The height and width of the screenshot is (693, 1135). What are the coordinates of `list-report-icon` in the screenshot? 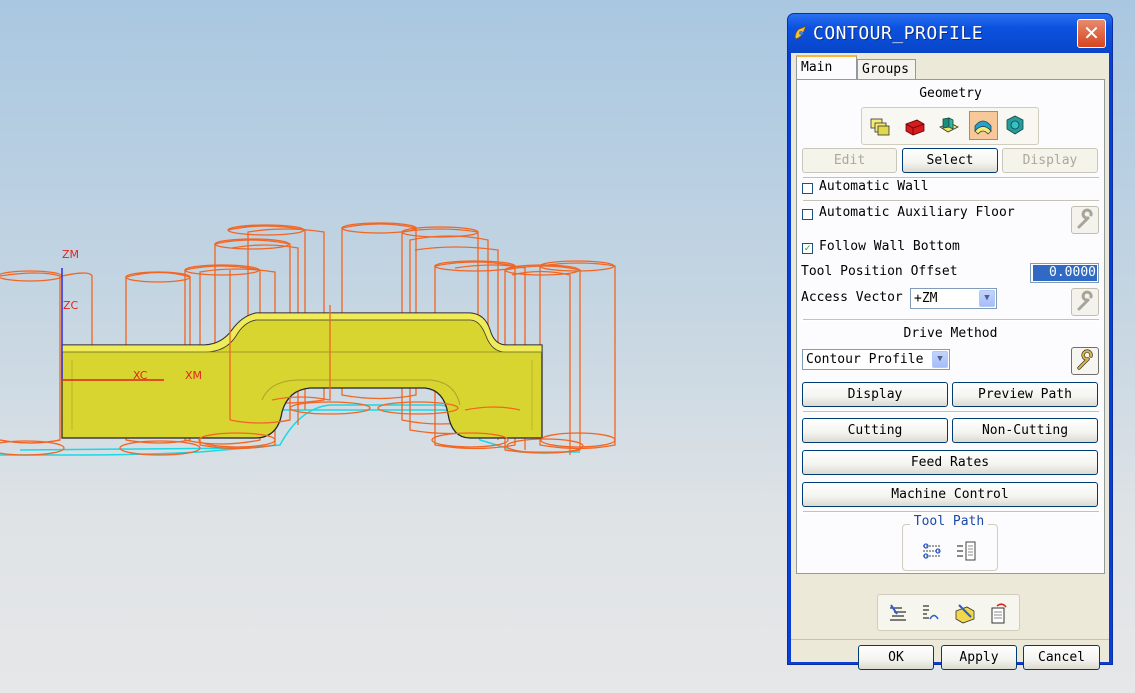 It's located at (999, 613).